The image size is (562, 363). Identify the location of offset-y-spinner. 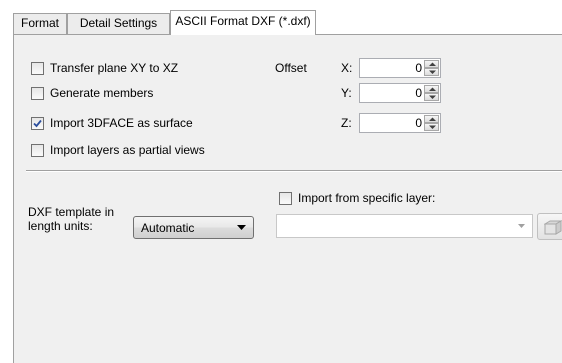
(431, 93).